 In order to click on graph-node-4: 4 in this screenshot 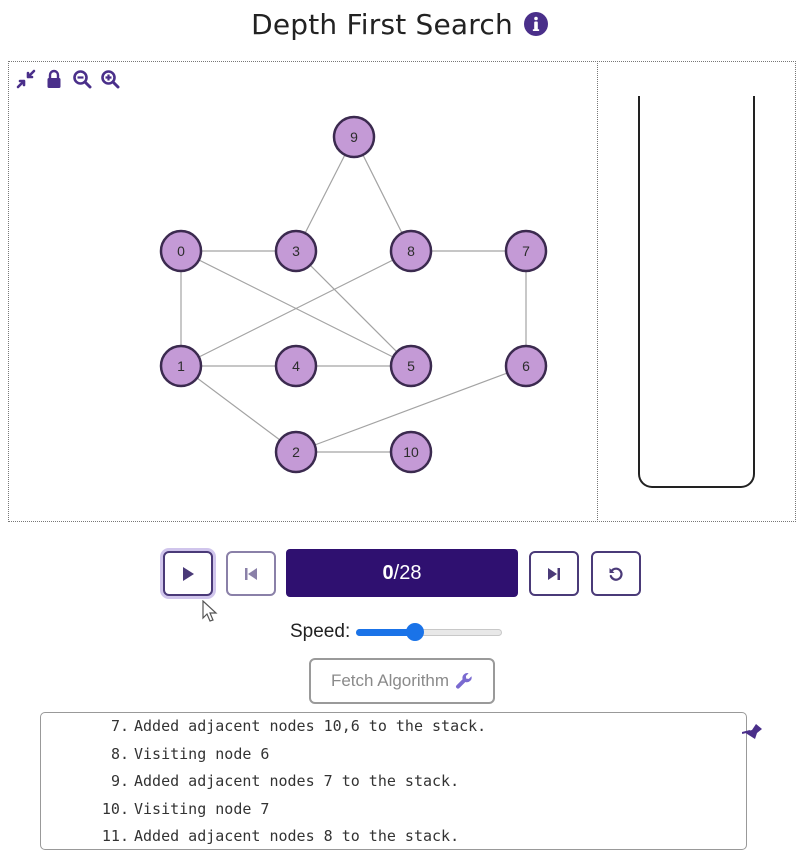, I will do `click(296, 366)`.